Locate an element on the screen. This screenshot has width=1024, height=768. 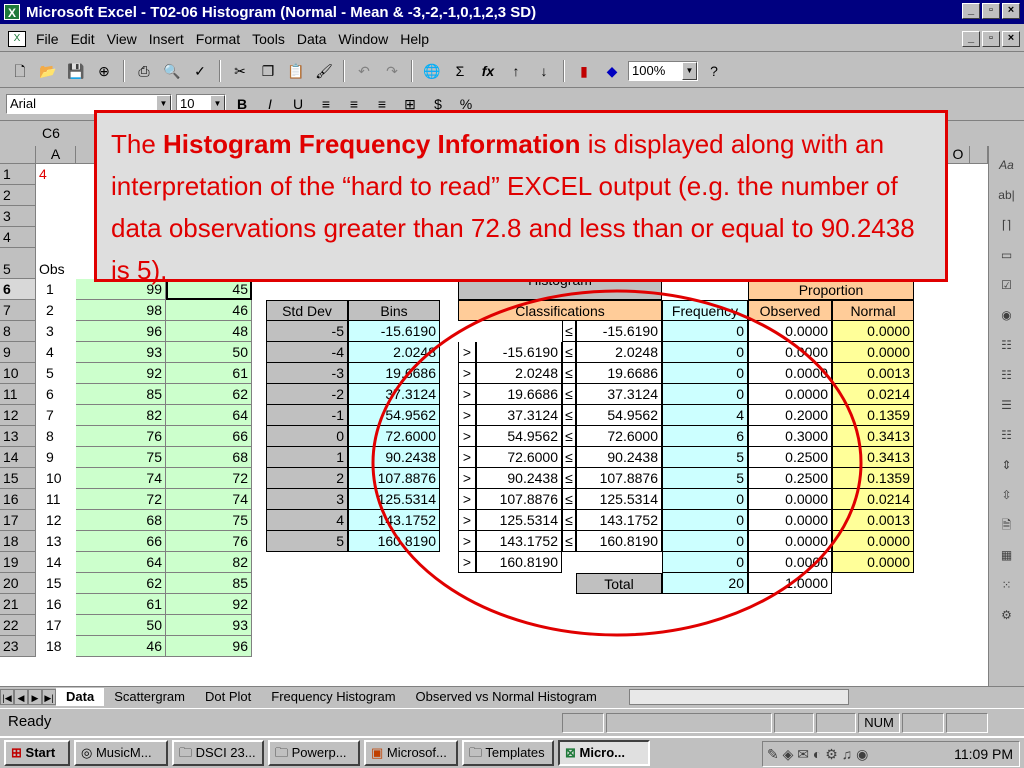
zoom-select: 100% ▼ is located at coordinates (663, 70).